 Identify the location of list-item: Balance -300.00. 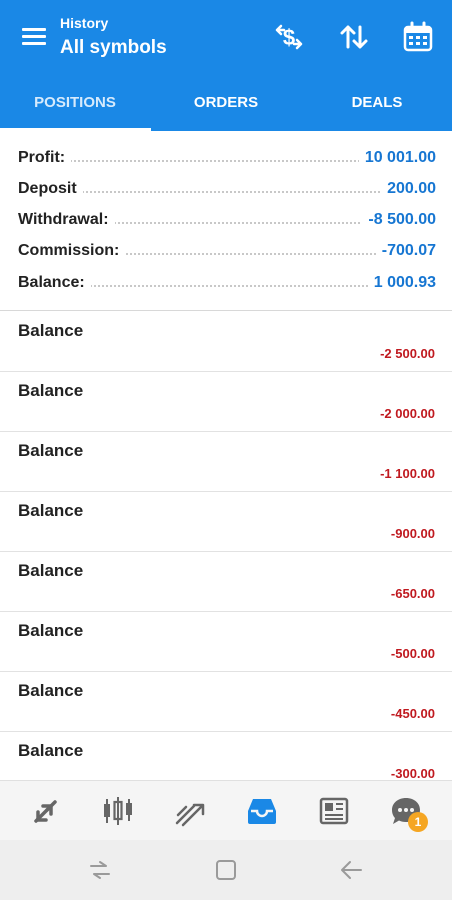
(226, 756).